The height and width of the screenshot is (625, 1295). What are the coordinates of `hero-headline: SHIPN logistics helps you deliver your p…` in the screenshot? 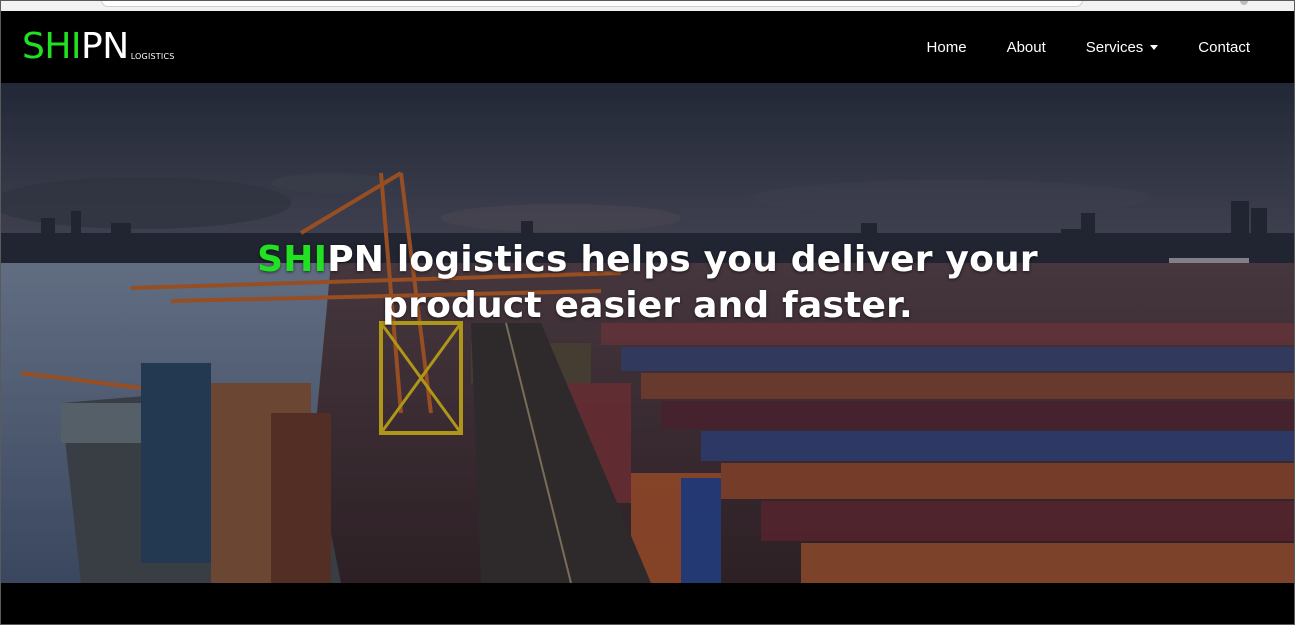 It's located at (647, 283).